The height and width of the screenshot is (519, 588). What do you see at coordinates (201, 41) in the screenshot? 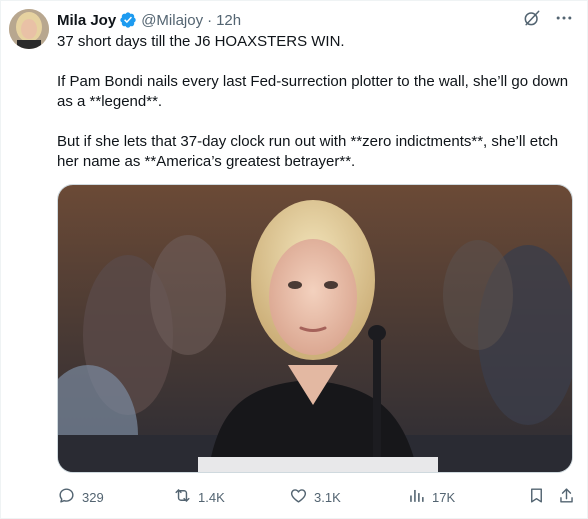
I see `tweet-paragraph: 37 short days till the J6 HOAXSTERS WIN.` at bounding box center [201, 41].